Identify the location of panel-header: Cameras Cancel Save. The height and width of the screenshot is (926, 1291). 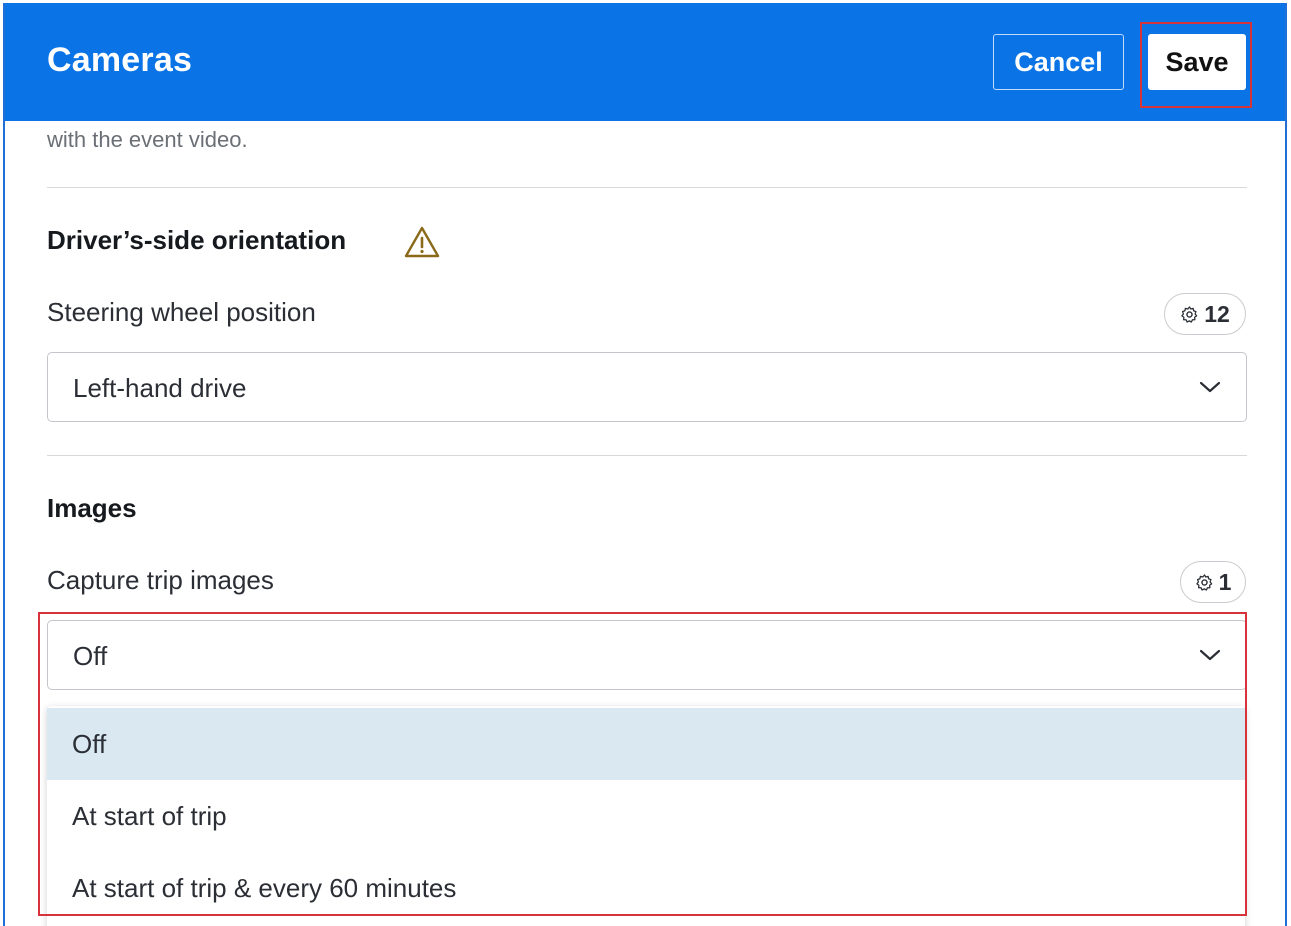
(645, 62).